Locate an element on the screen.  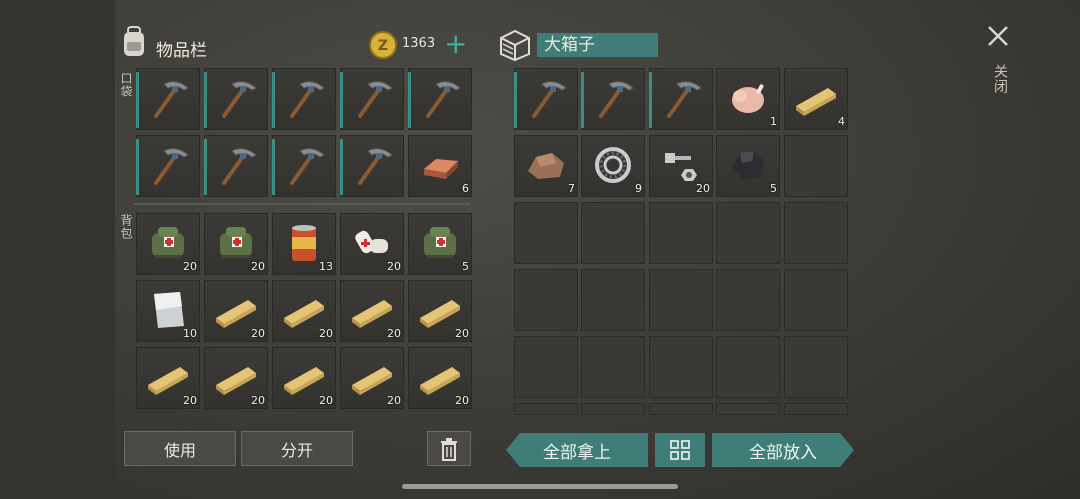
inventory-slot: 13 is located at coordinates (304, 244).